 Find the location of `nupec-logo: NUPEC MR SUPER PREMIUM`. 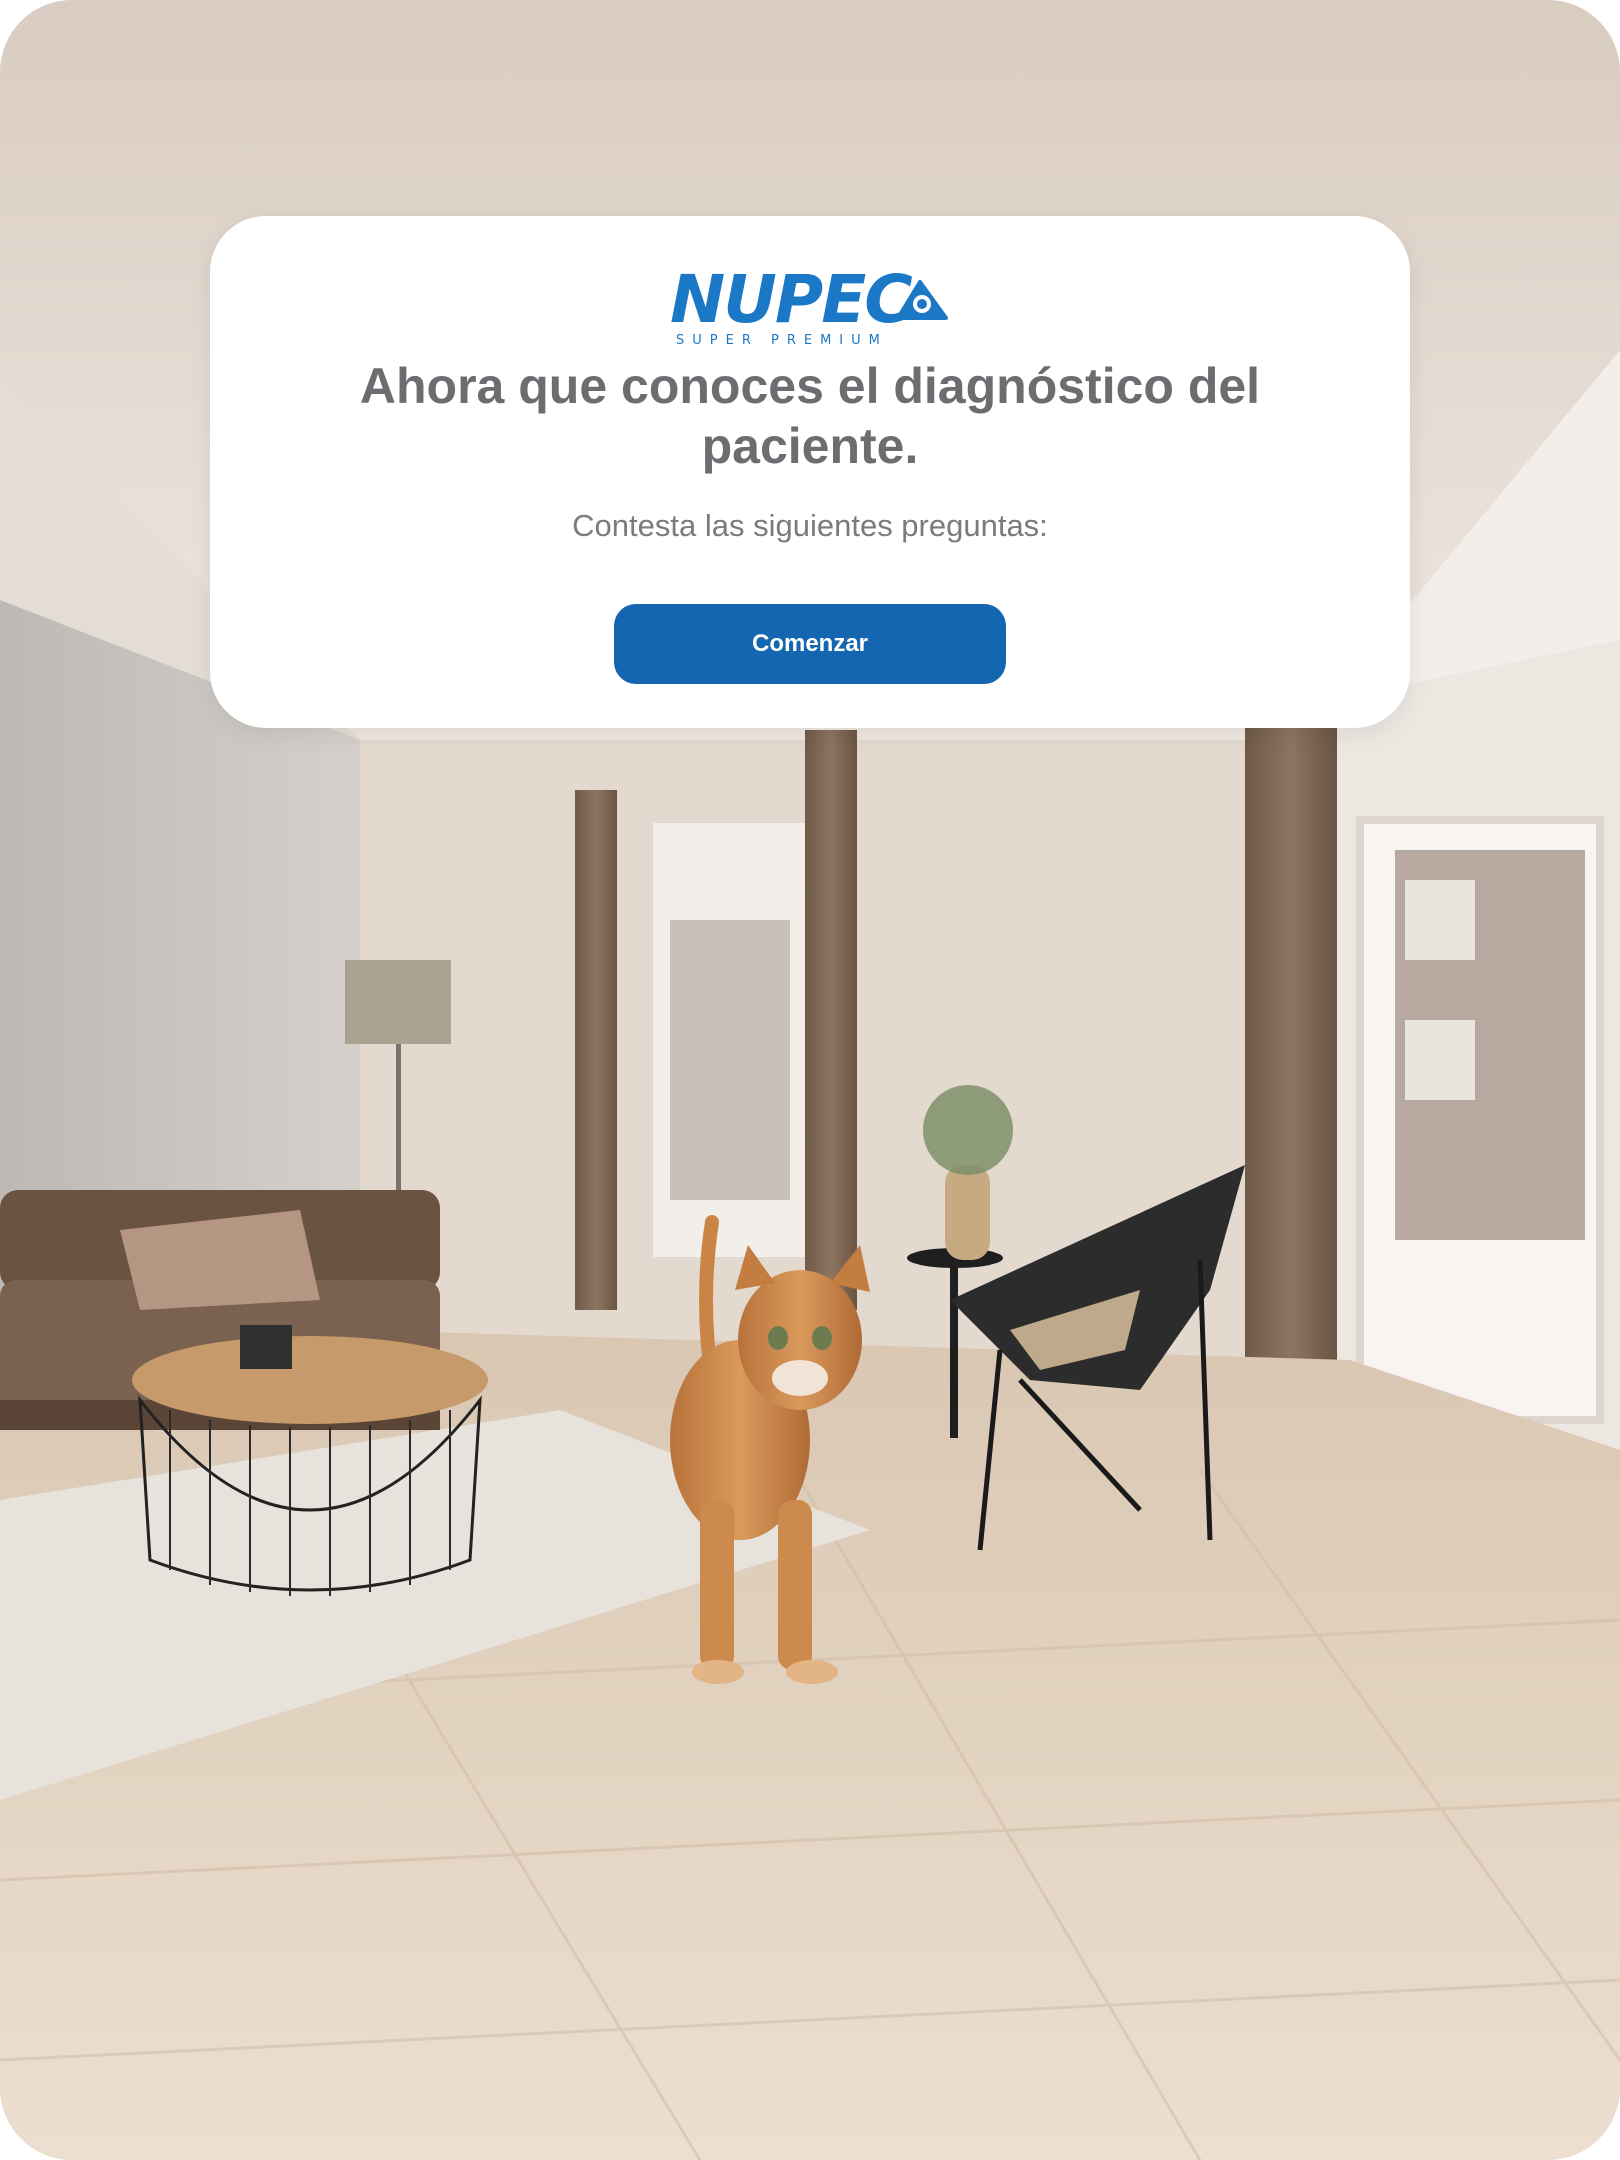

nupec-logo: NUPEC MR SUPER PREMIUM is located at coordinates (810, 305).